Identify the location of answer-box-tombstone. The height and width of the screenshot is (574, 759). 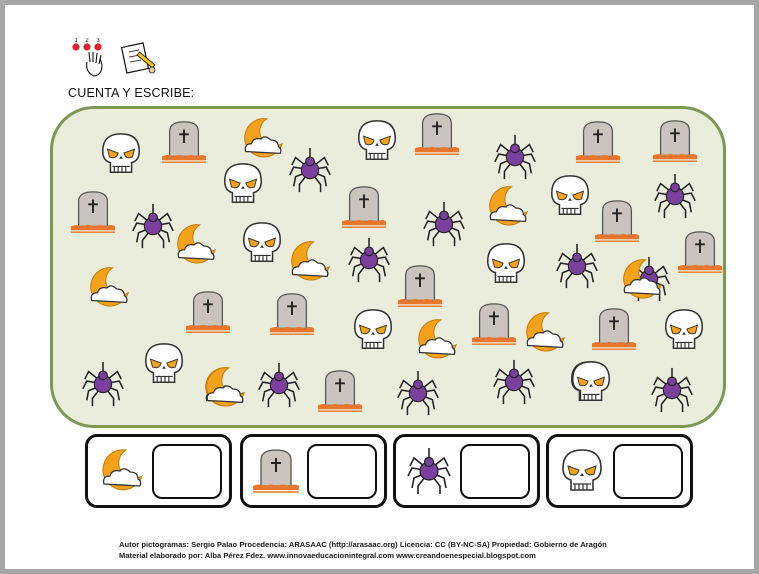
(313, 471).